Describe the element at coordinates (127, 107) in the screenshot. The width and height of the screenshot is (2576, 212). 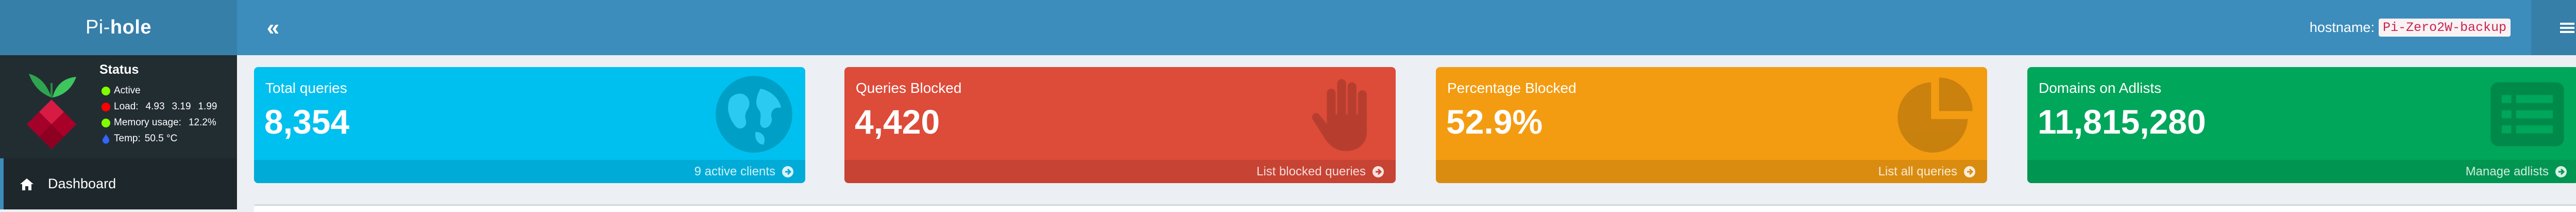
I see `load-label: Load:` at that location.